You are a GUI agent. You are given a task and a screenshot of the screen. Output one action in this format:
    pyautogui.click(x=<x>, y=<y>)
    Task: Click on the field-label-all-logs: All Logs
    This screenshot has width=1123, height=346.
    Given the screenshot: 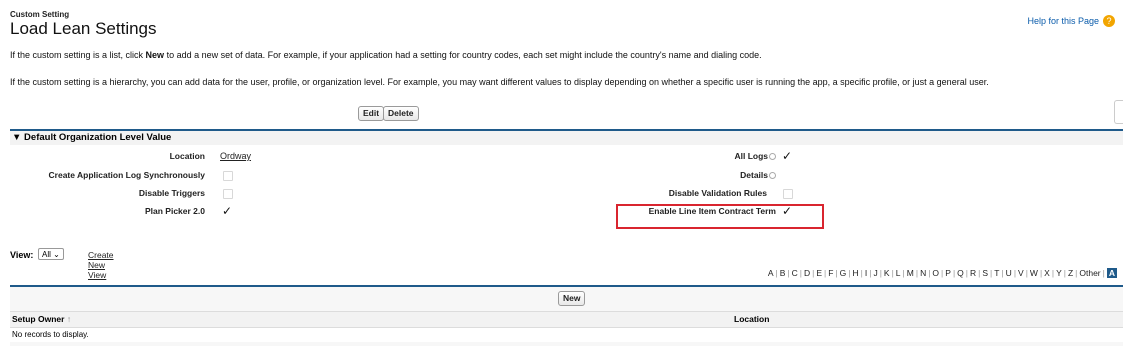 What is the action you would take?
    pyautogui.click(x=755, y=156)
    